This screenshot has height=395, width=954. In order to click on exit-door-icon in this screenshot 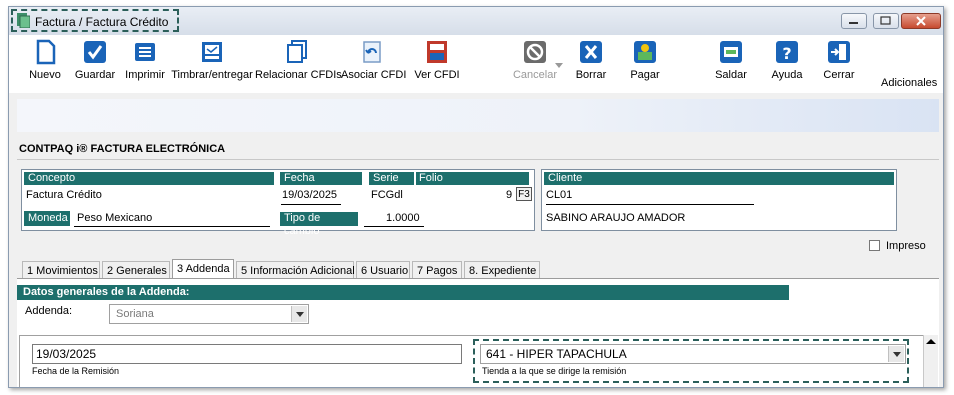, I will do `click(839, 52)`.